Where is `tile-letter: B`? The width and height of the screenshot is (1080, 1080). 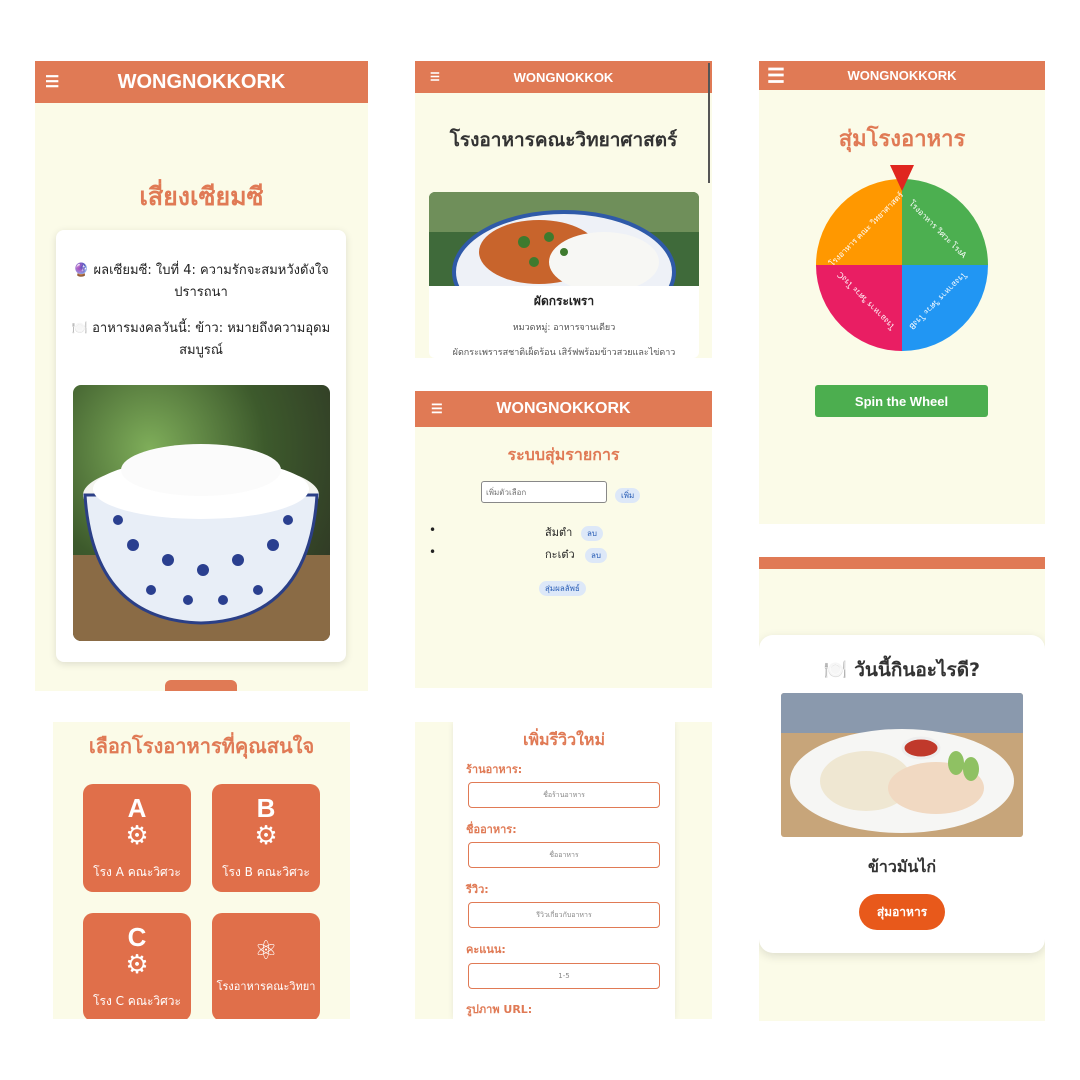
tile-letter: B is located at coordinates (266, 808).